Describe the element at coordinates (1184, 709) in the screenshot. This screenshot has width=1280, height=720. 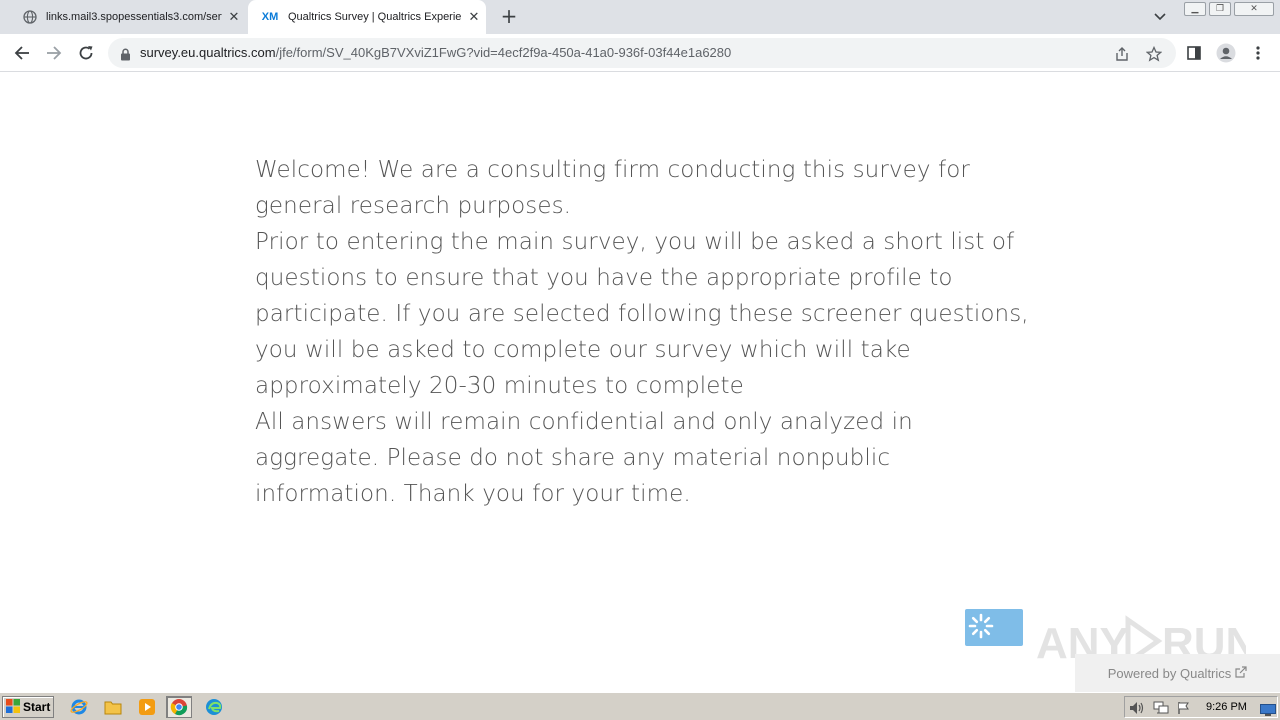
I see `action-center-flag-icon` at that location.